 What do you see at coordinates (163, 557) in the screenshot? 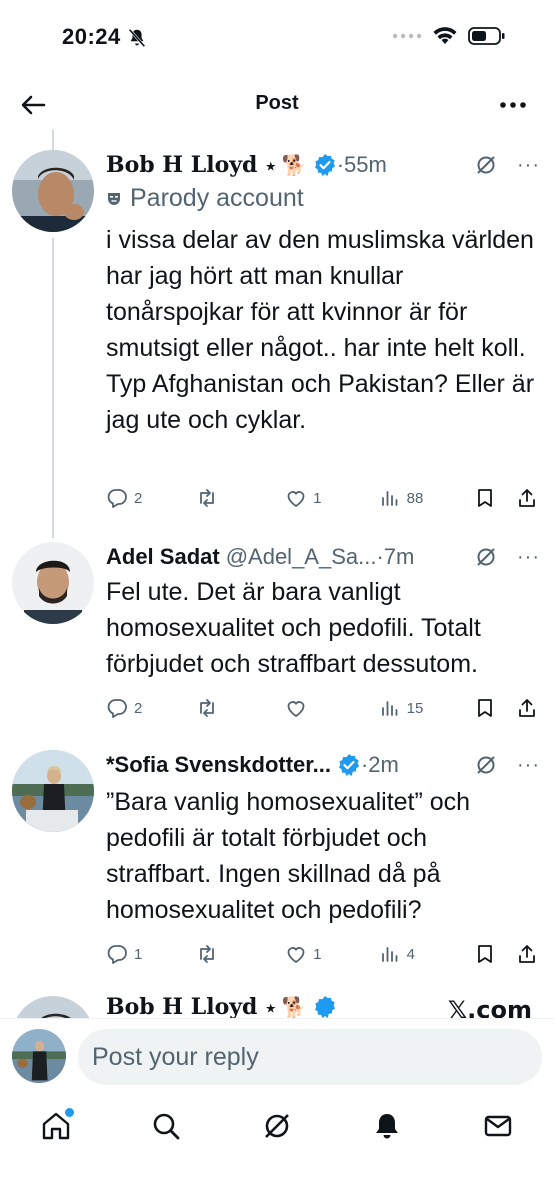
I see `display-name: Adel Sadat` at bounding box center [163, 557].